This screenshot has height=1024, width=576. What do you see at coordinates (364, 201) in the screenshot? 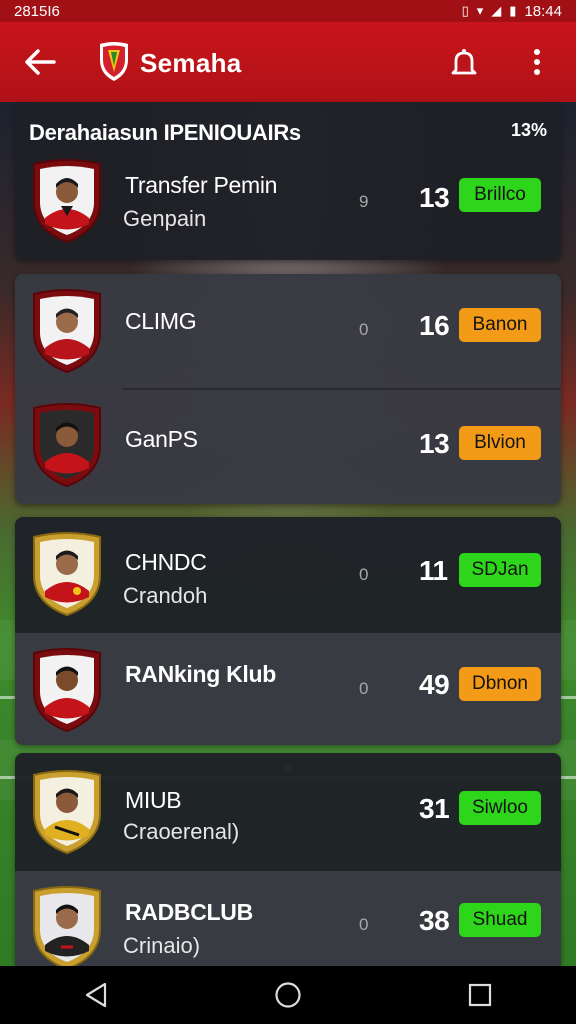
I see `player-zero: 9` at bounding box center [364, 201].